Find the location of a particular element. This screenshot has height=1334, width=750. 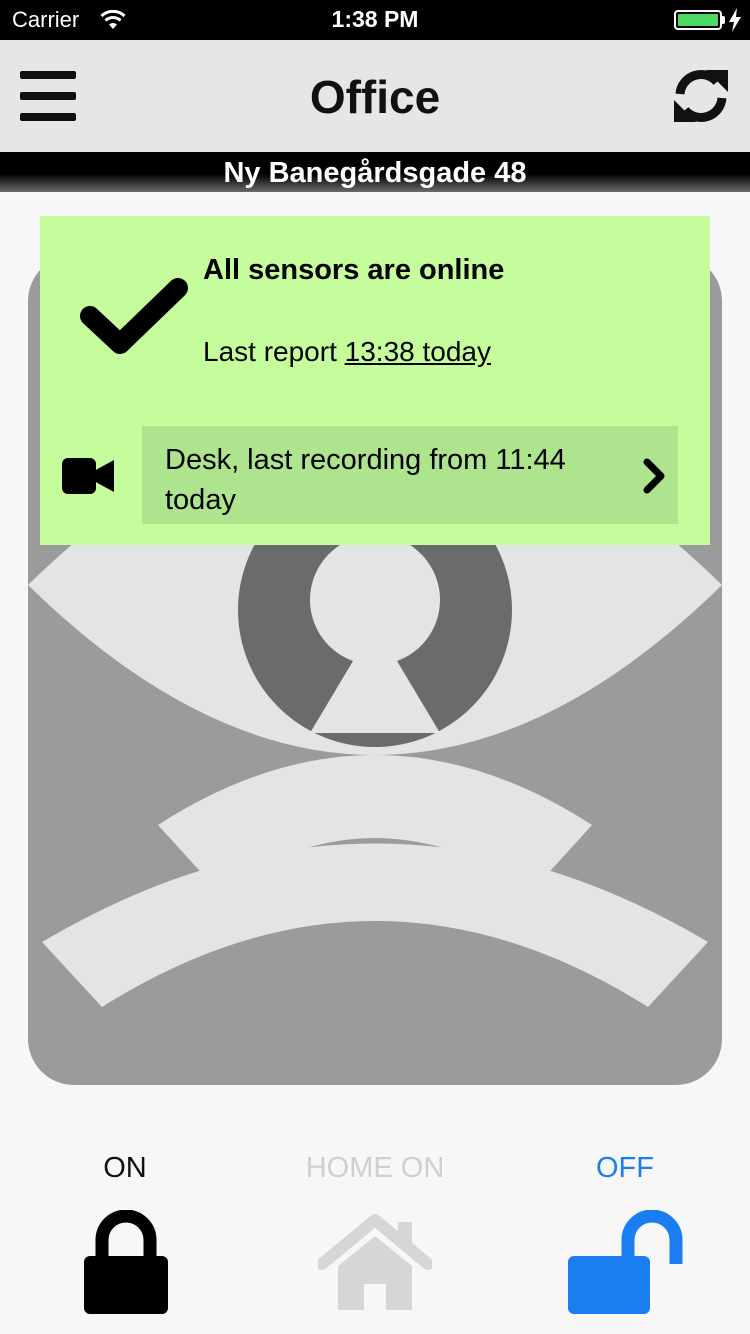

battery-tip is located at coordinates (723, 20).